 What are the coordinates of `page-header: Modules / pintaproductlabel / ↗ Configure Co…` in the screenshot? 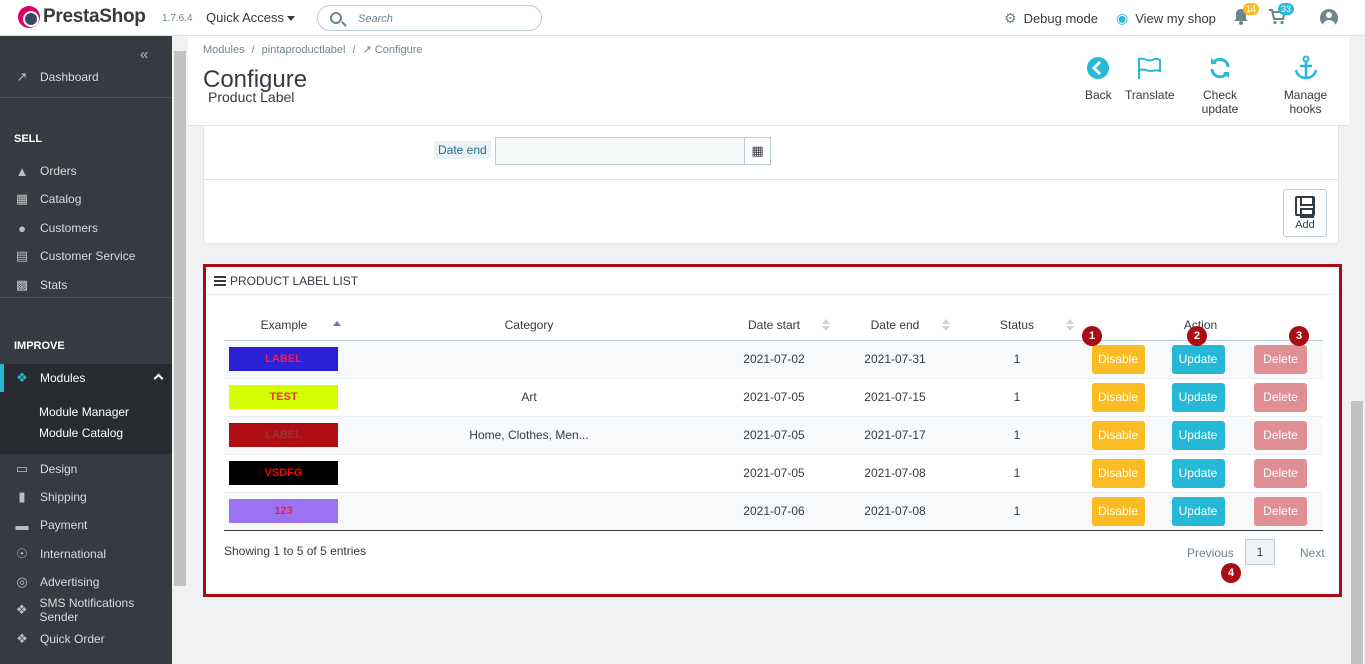 It's located at (768, 81).